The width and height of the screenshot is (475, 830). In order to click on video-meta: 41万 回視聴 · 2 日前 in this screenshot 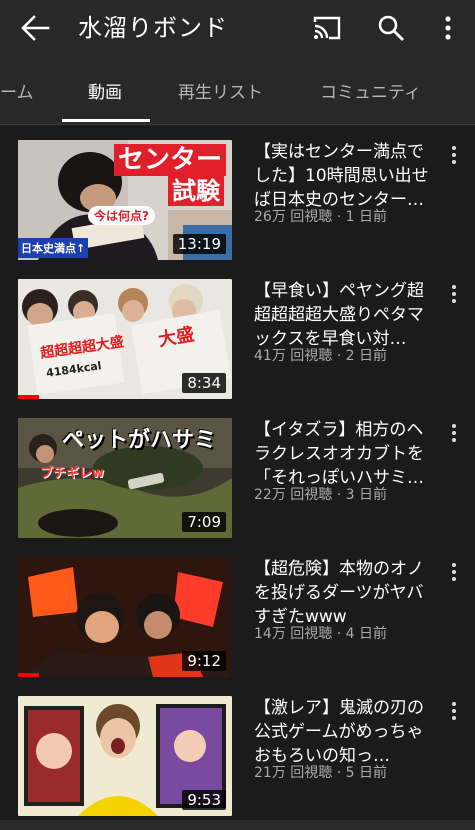, I will do `click(320, 356)`.